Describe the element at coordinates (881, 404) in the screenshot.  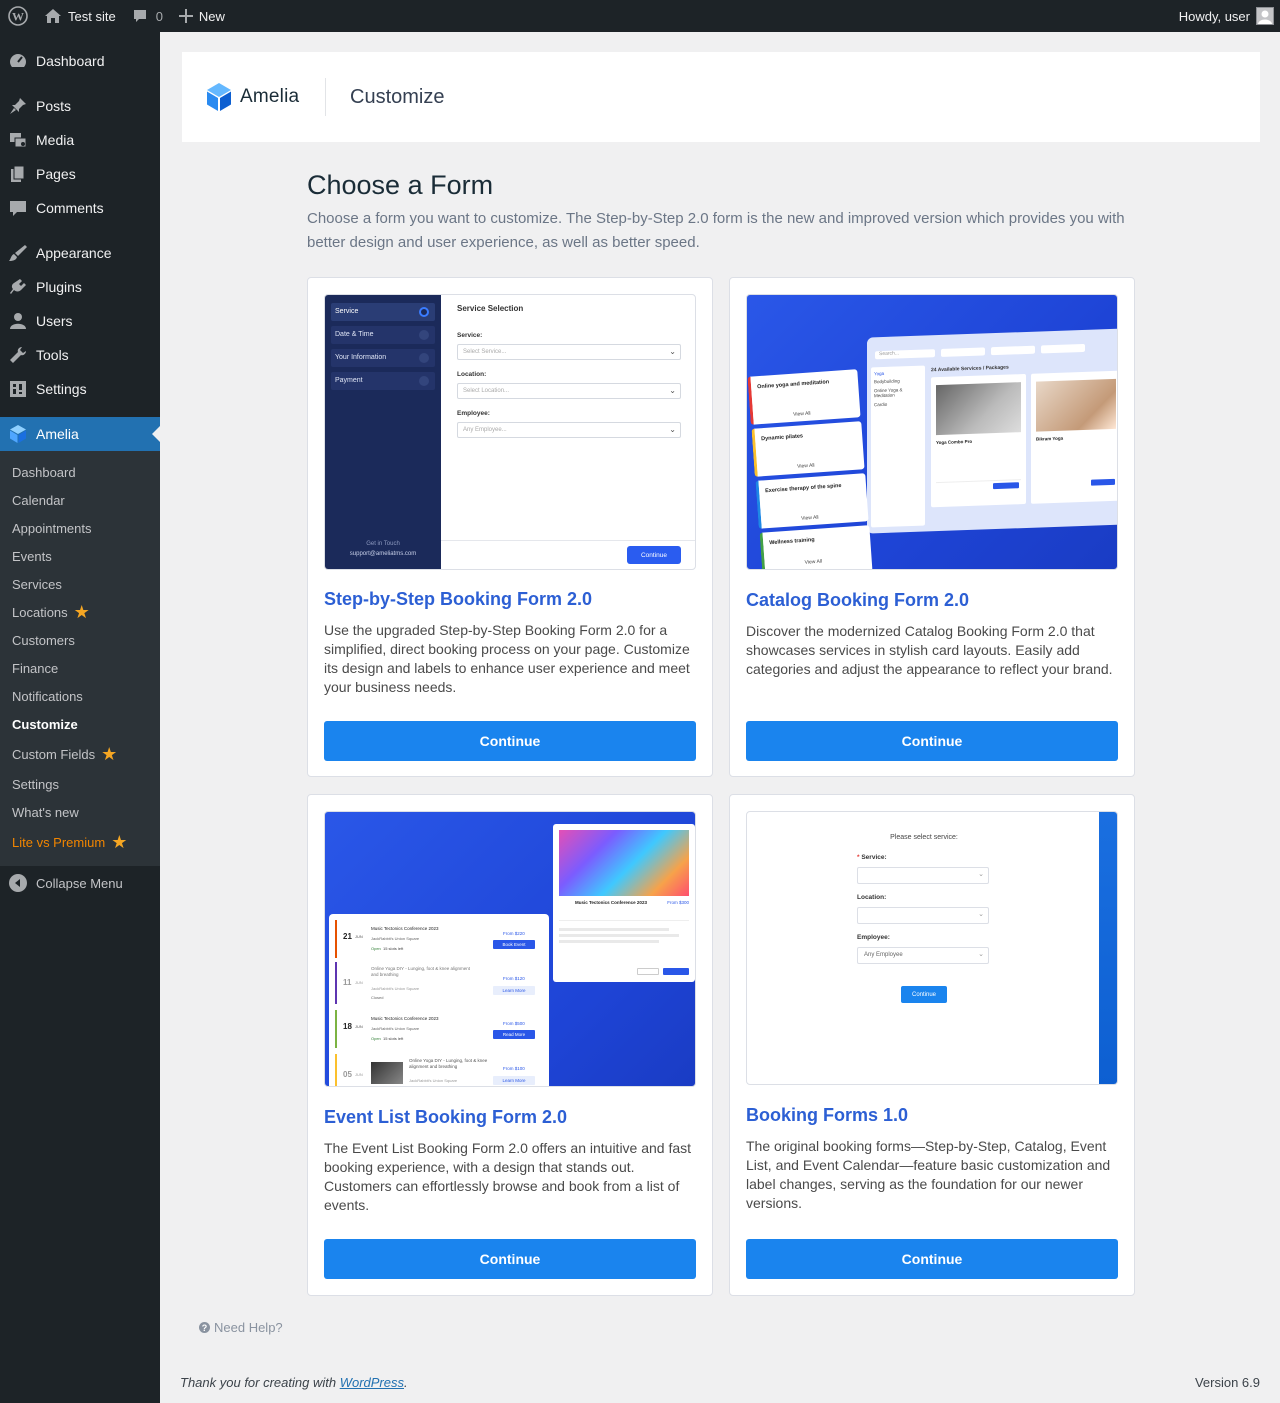
I see `category-item: Cardio` at that location.